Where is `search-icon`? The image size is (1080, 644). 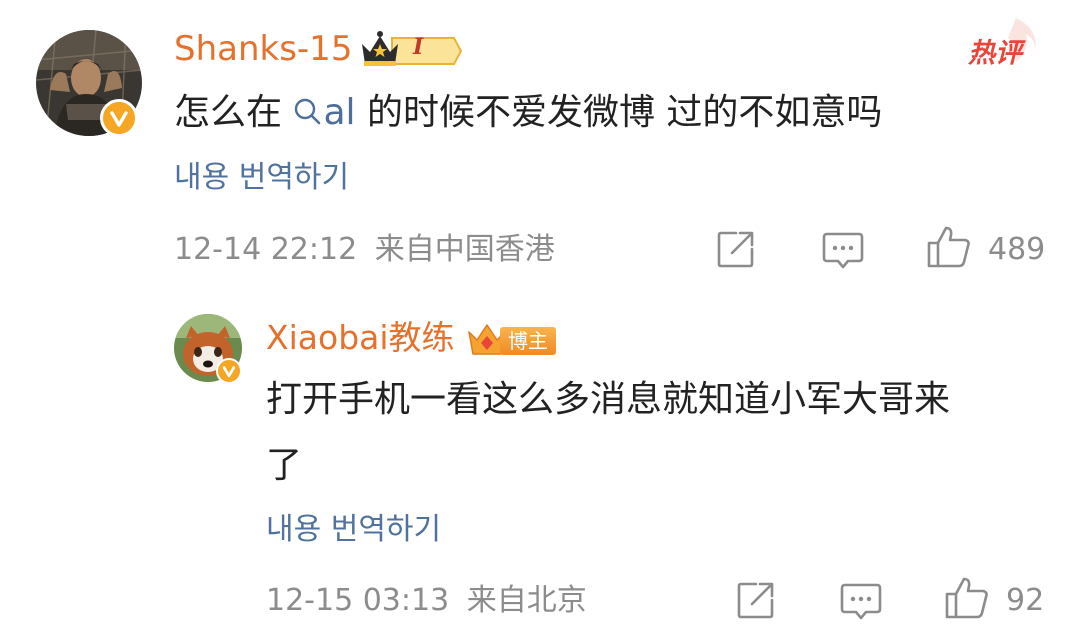 search-icon is located at coordinates (308, 116).